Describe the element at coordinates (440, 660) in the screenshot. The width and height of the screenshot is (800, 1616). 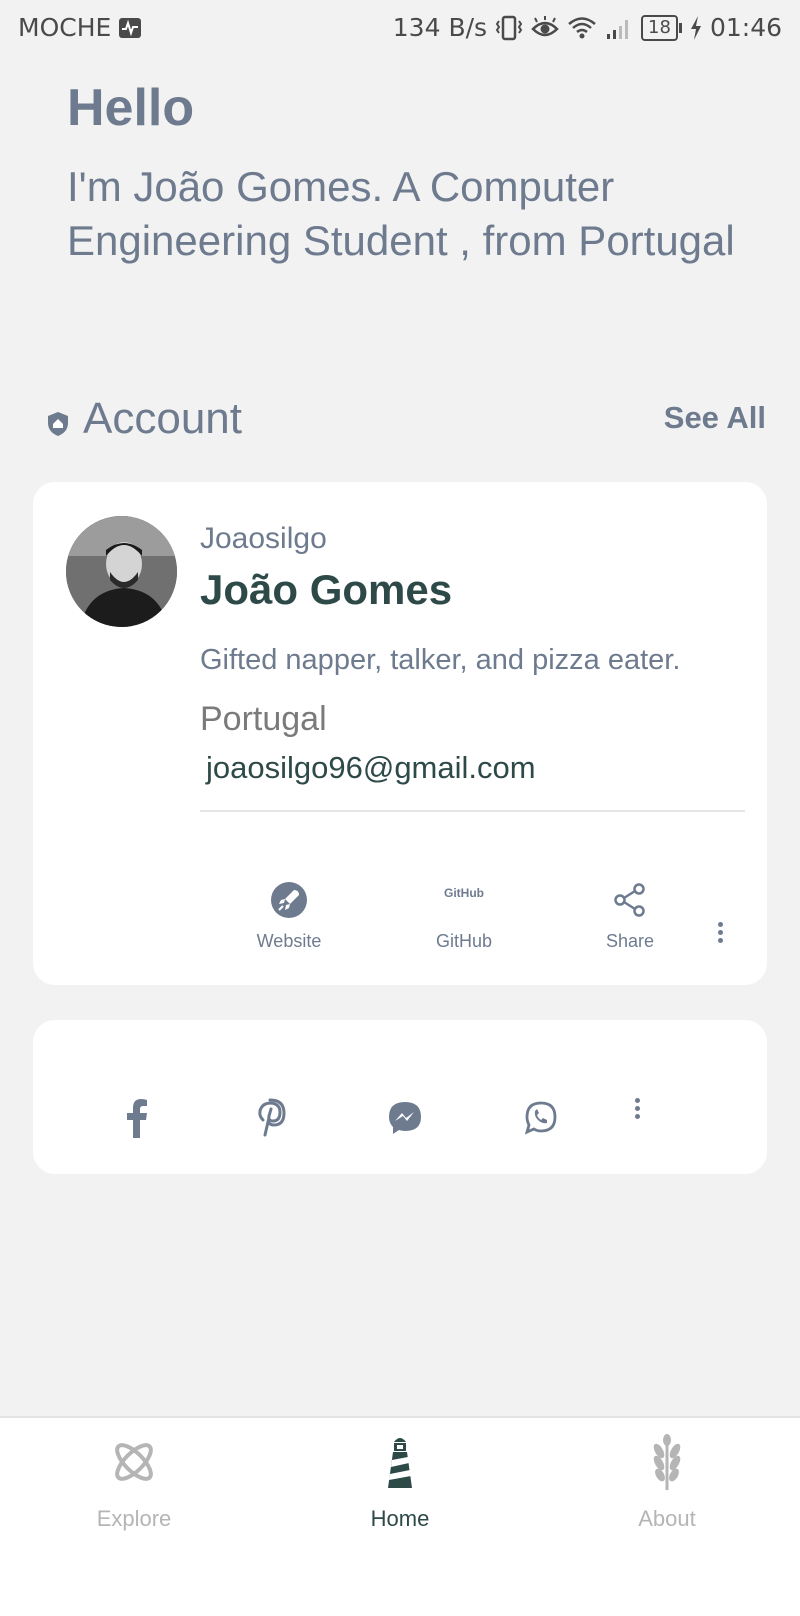
I see `profile-bio: Gifted napper, talker, and pizza eater.` at that location.